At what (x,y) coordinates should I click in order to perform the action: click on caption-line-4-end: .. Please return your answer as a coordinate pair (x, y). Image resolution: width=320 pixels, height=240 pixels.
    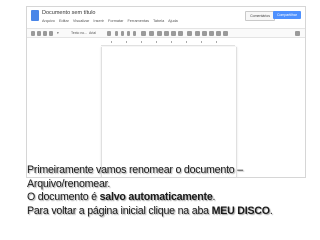
    Looking at the image, I should click on (271, 210).